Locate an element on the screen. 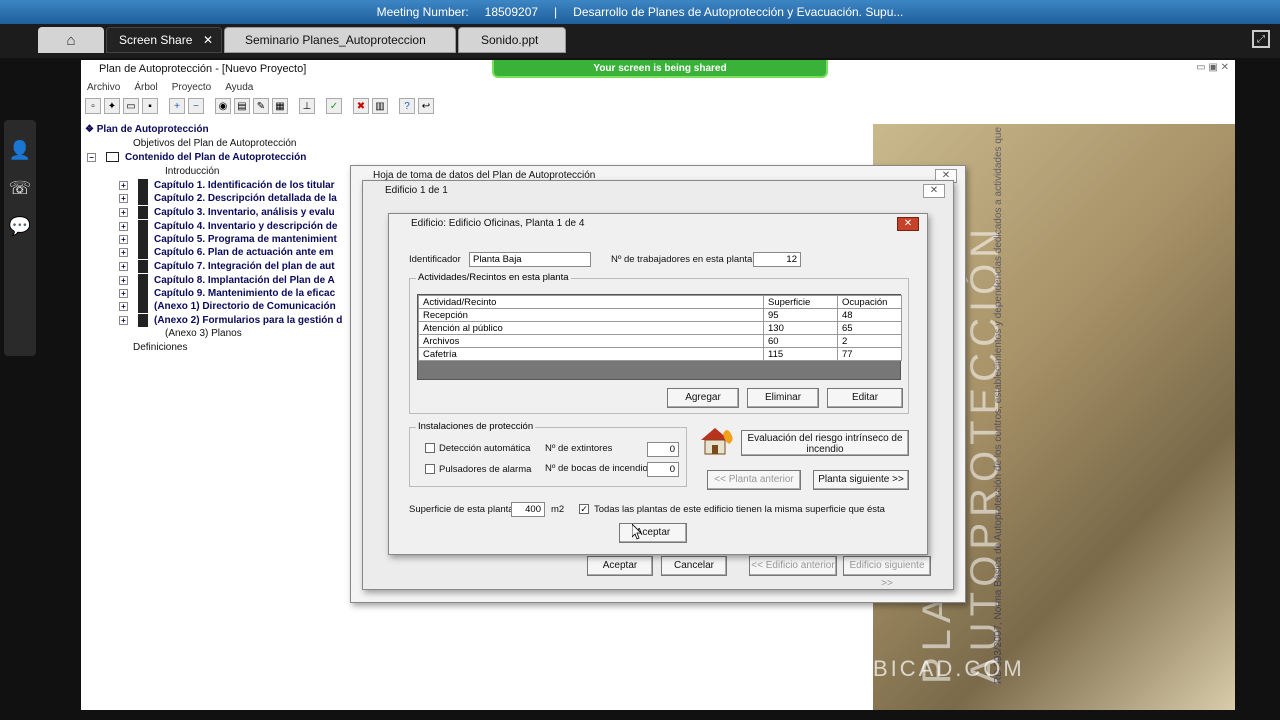 The height and width of the screenshot is (720, 1280). tree-item: + (Anexo 1) Directorio de Comunicación is located at coordinates (227, 306).